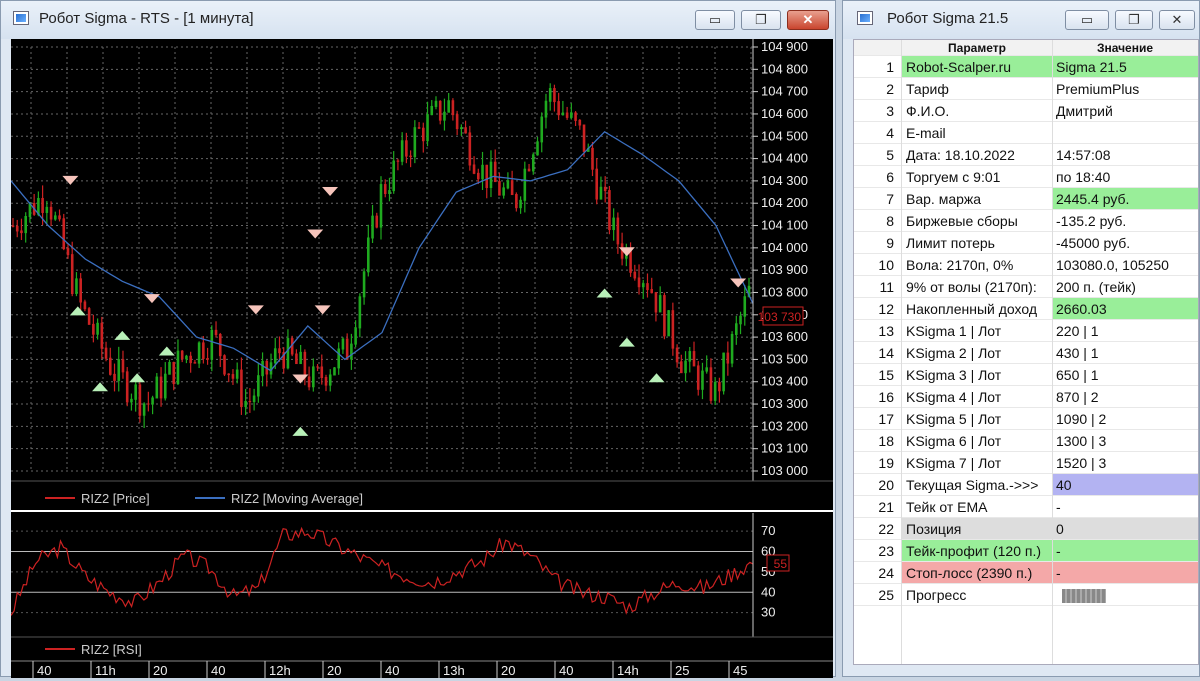 The image size is (1200, 681). Describe the element at coordinates (1125, 110) in the screenshot. I see `value-cell: Дмитрий` at that location.